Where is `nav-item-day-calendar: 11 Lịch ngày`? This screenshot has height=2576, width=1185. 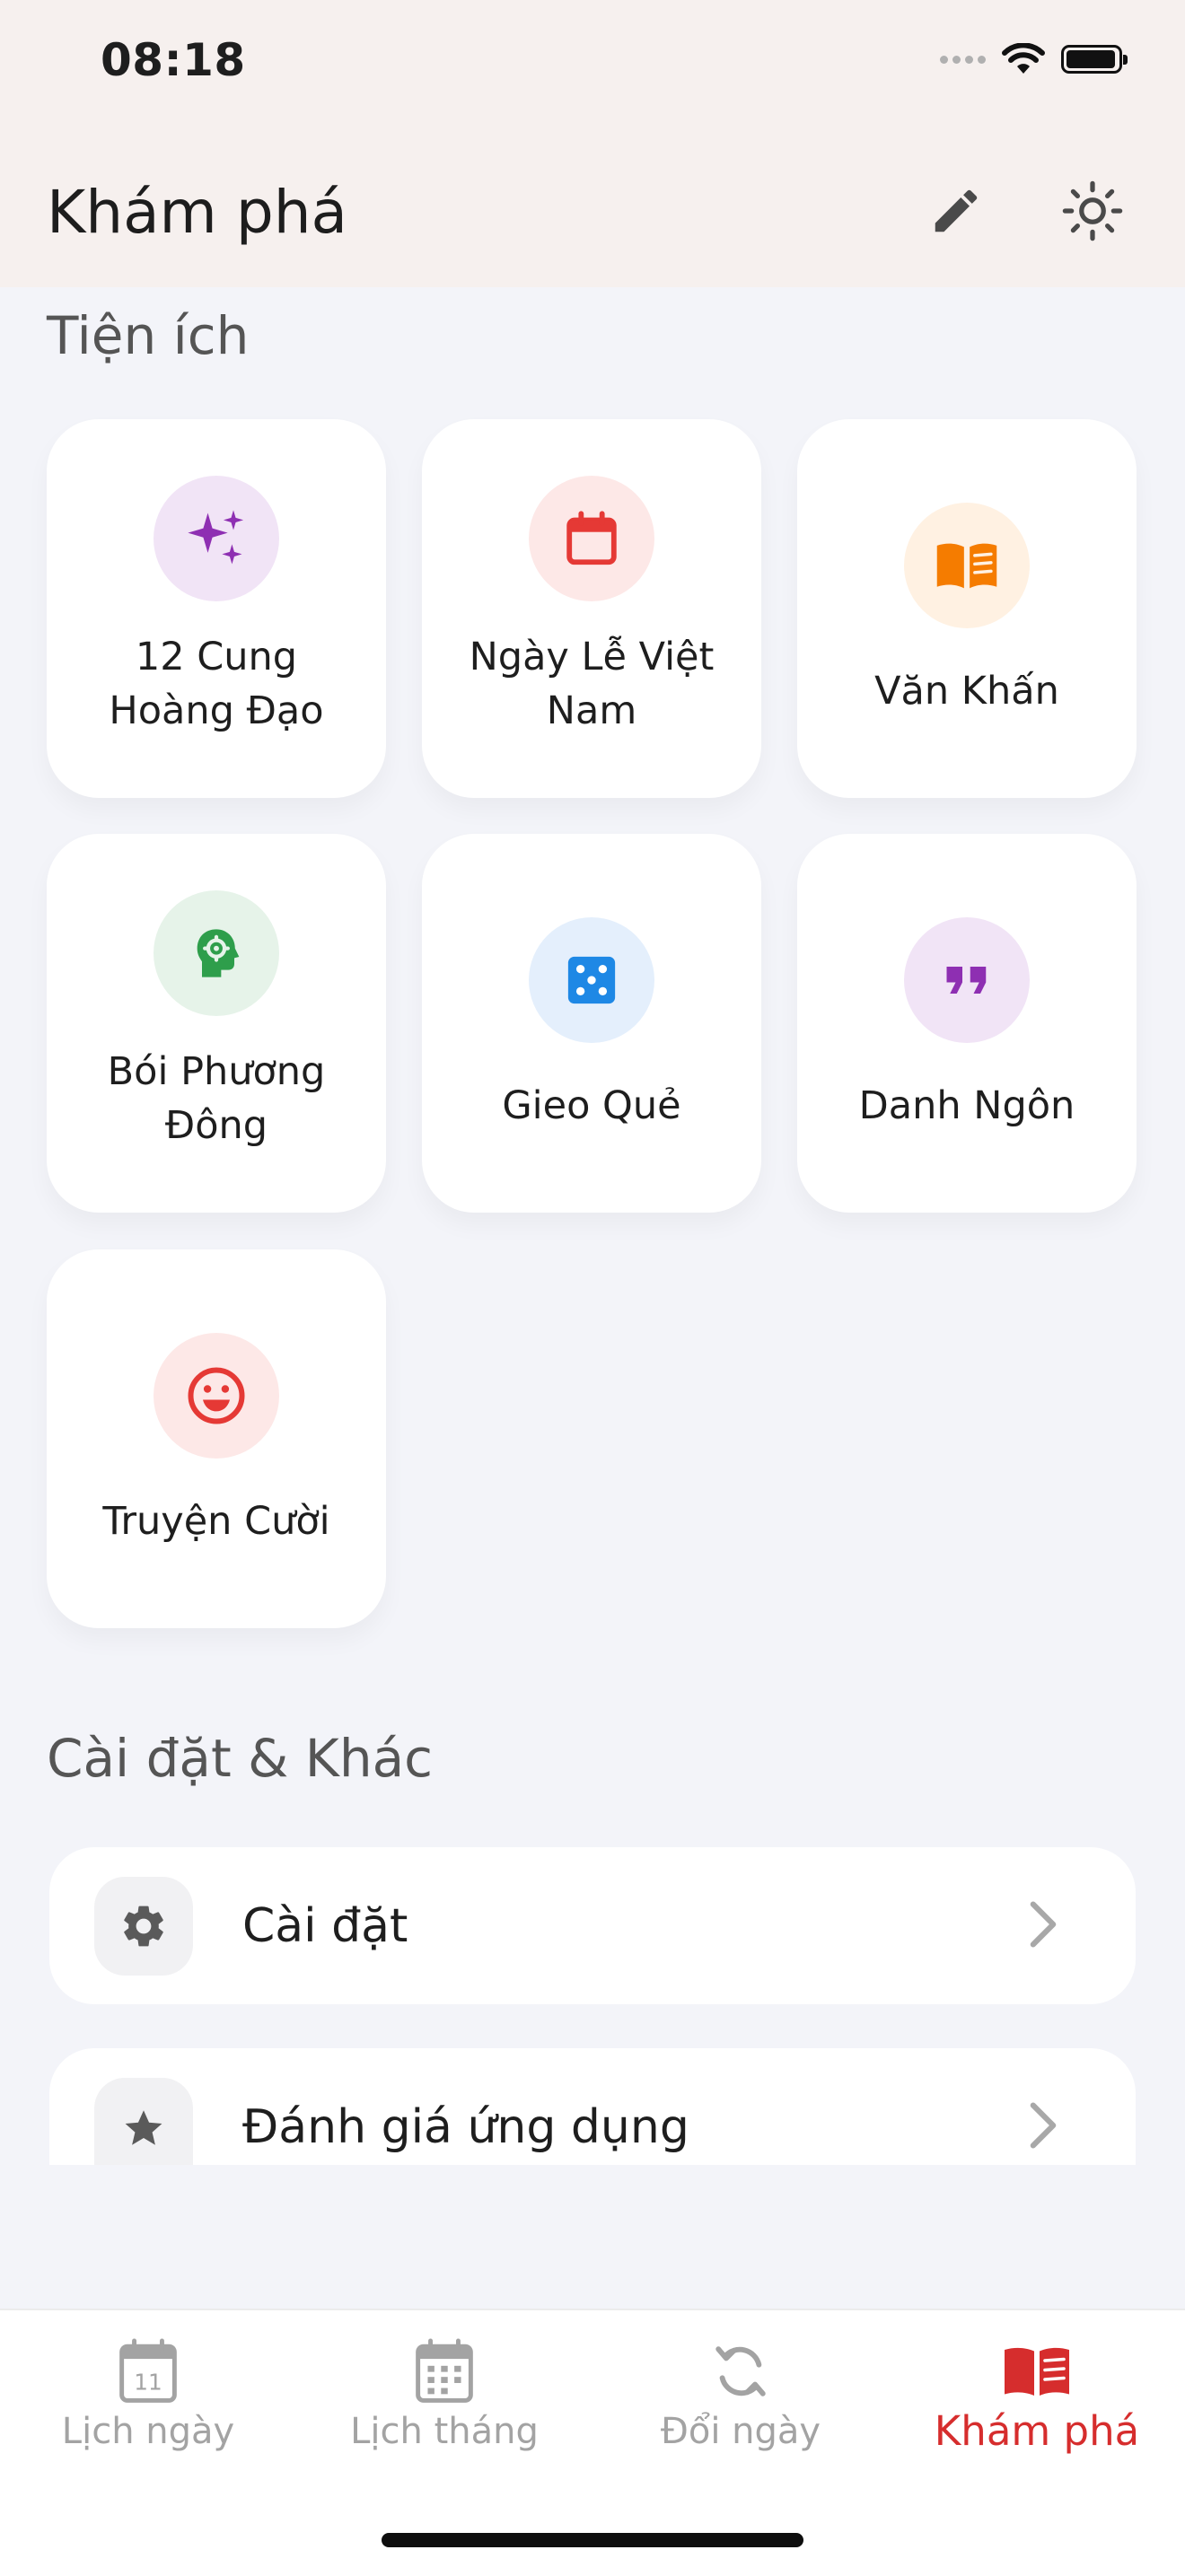 nav-item-day-calendar: 11 Lịch ngày is located at coordinates (148, 2400).